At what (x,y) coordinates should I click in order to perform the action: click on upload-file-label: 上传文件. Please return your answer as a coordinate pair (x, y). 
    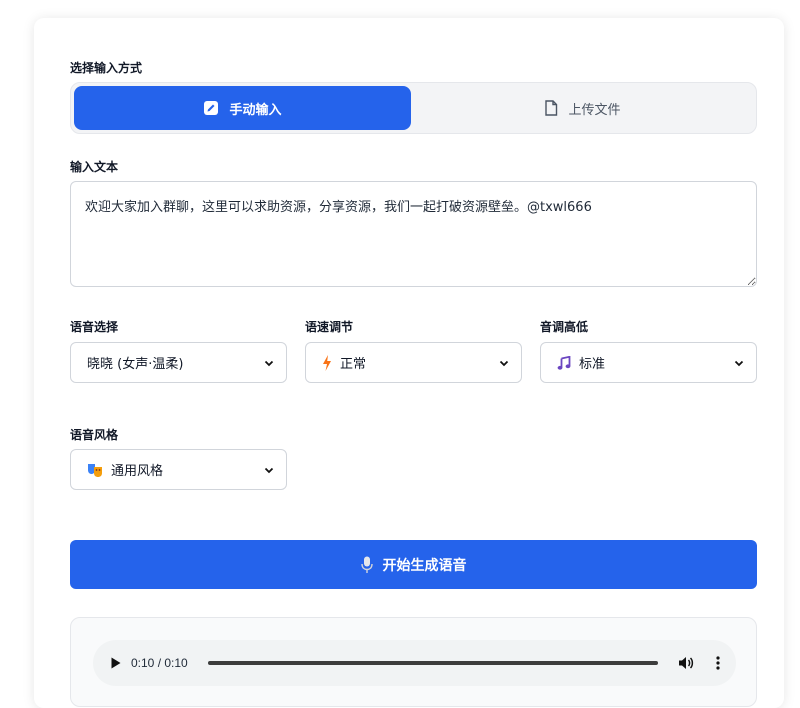
    Looking at the image, I should click on (594, 110).